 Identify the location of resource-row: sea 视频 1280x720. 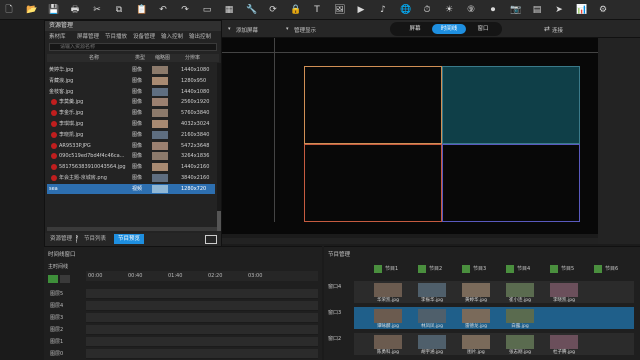
(131, 188).